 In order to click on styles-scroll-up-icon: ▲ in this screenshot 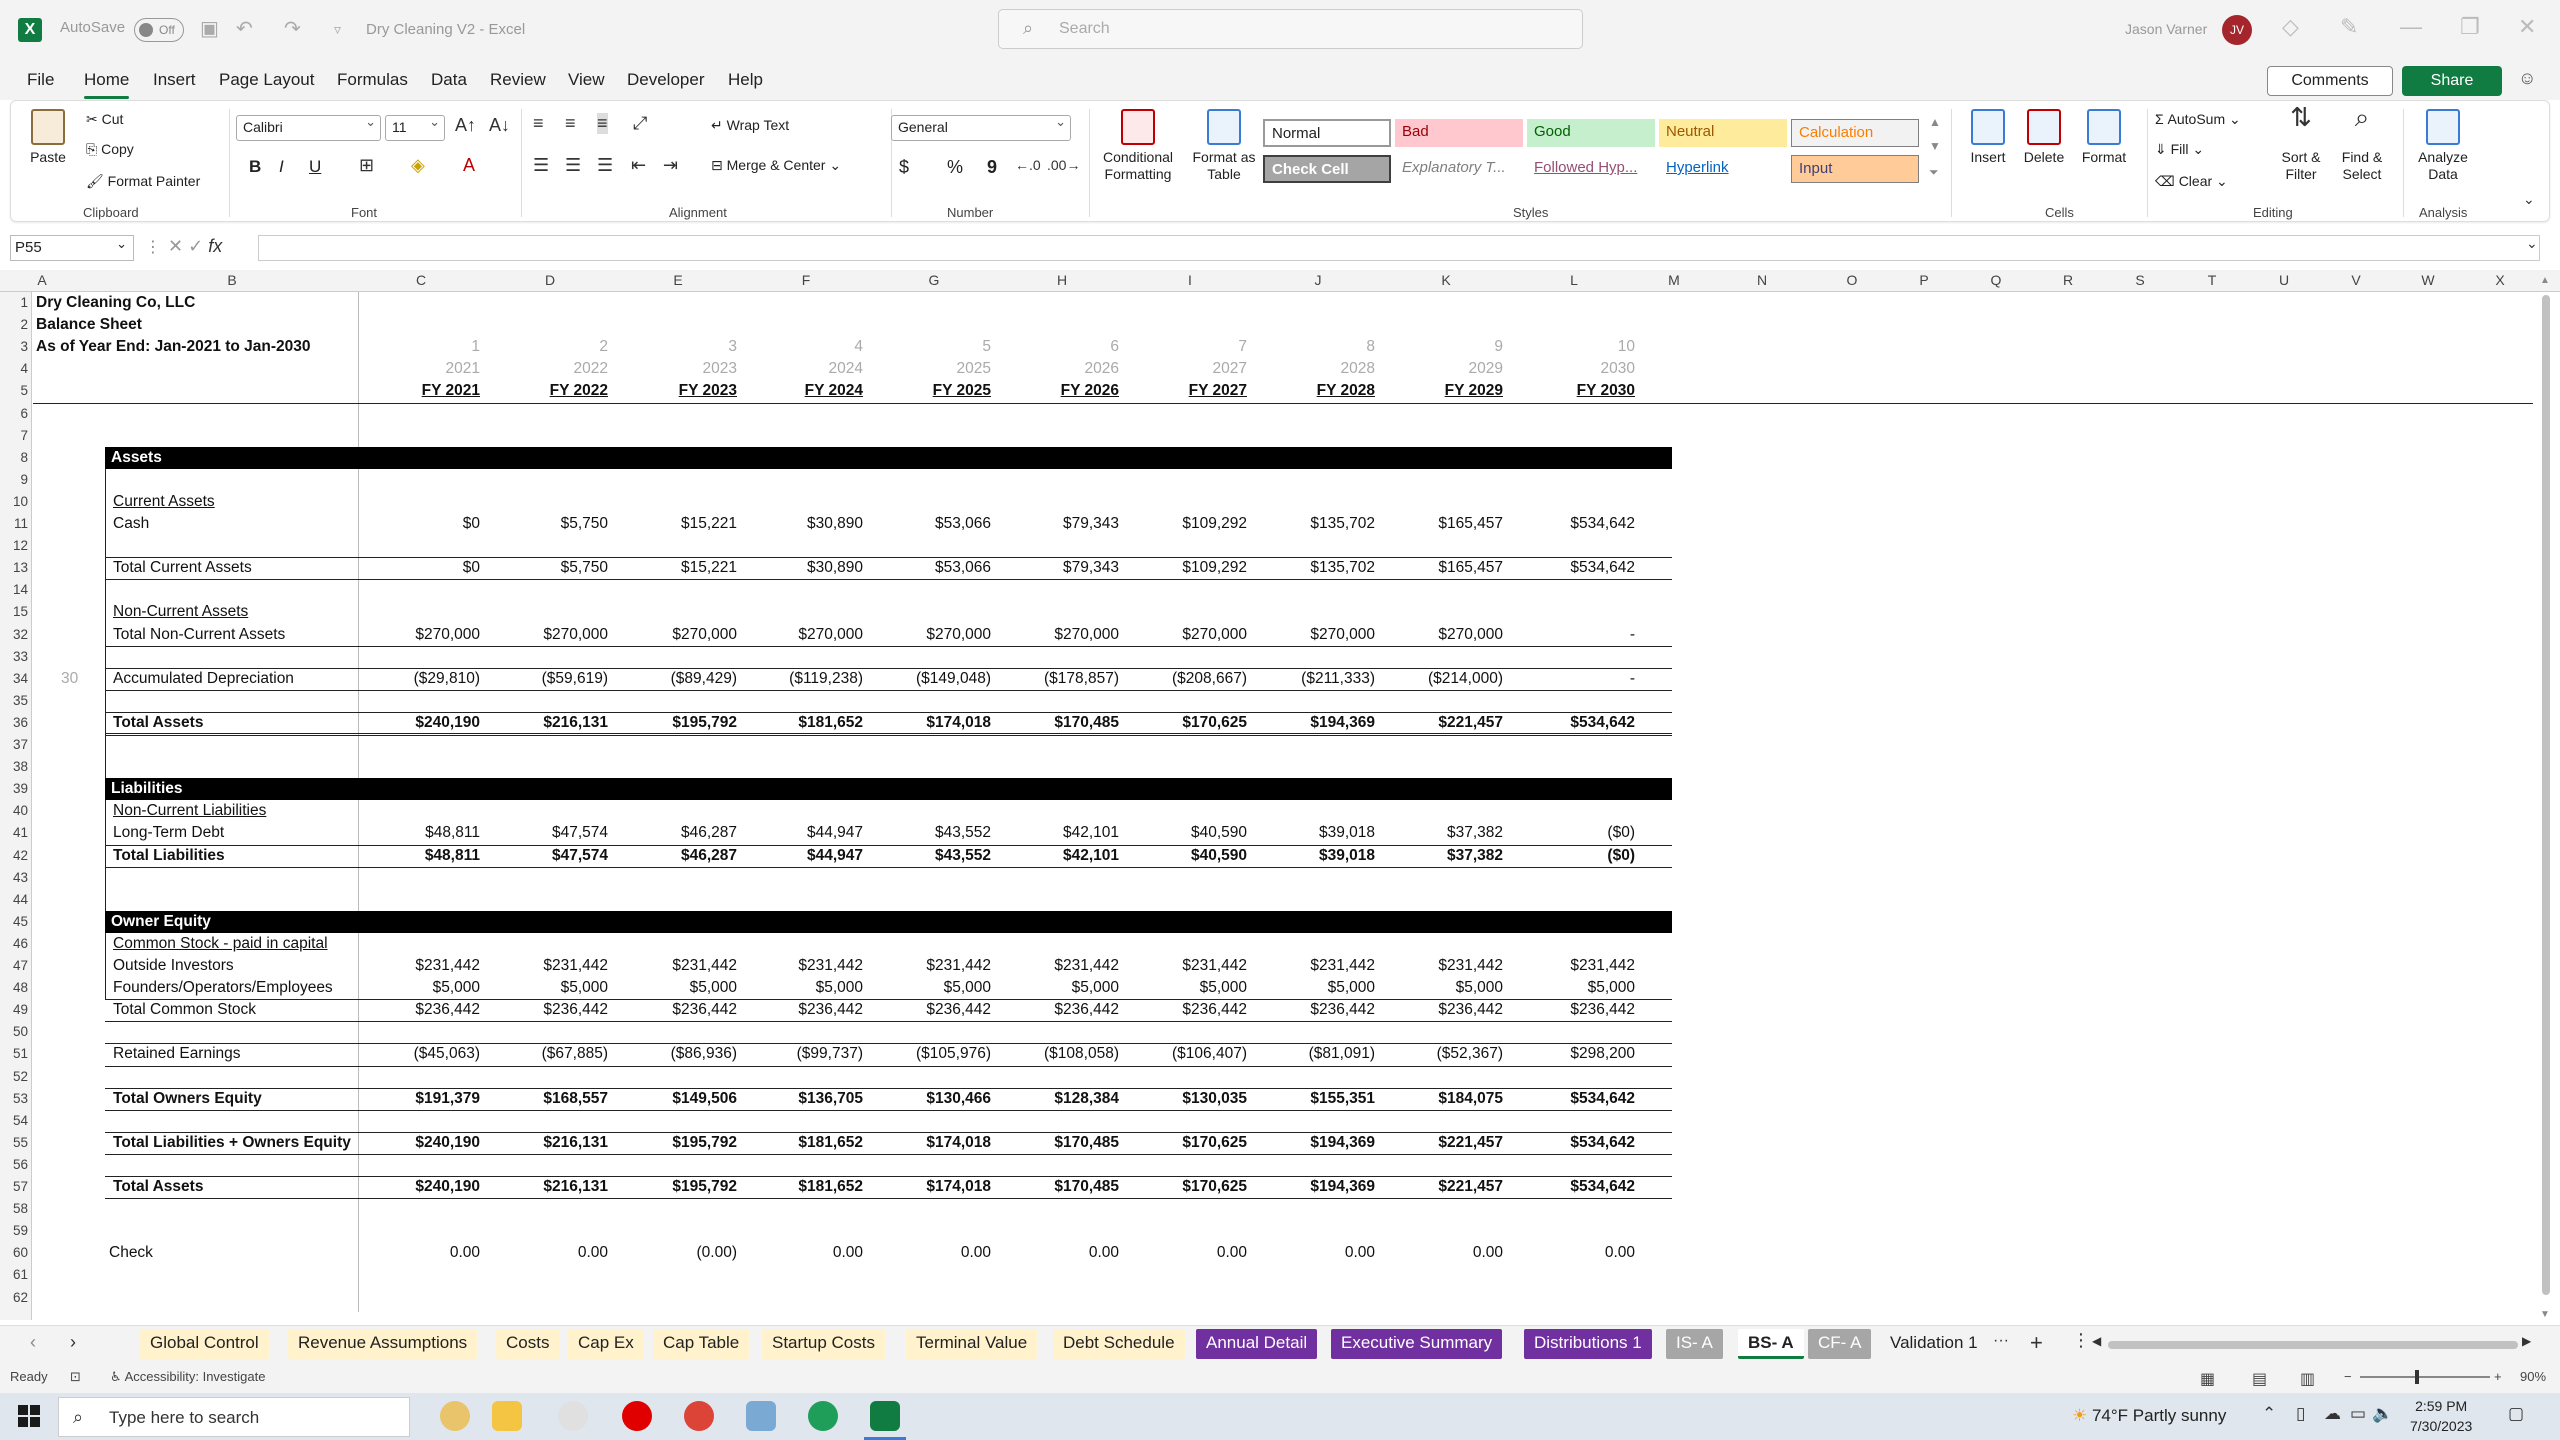, I will do `click(1935, 122)`.